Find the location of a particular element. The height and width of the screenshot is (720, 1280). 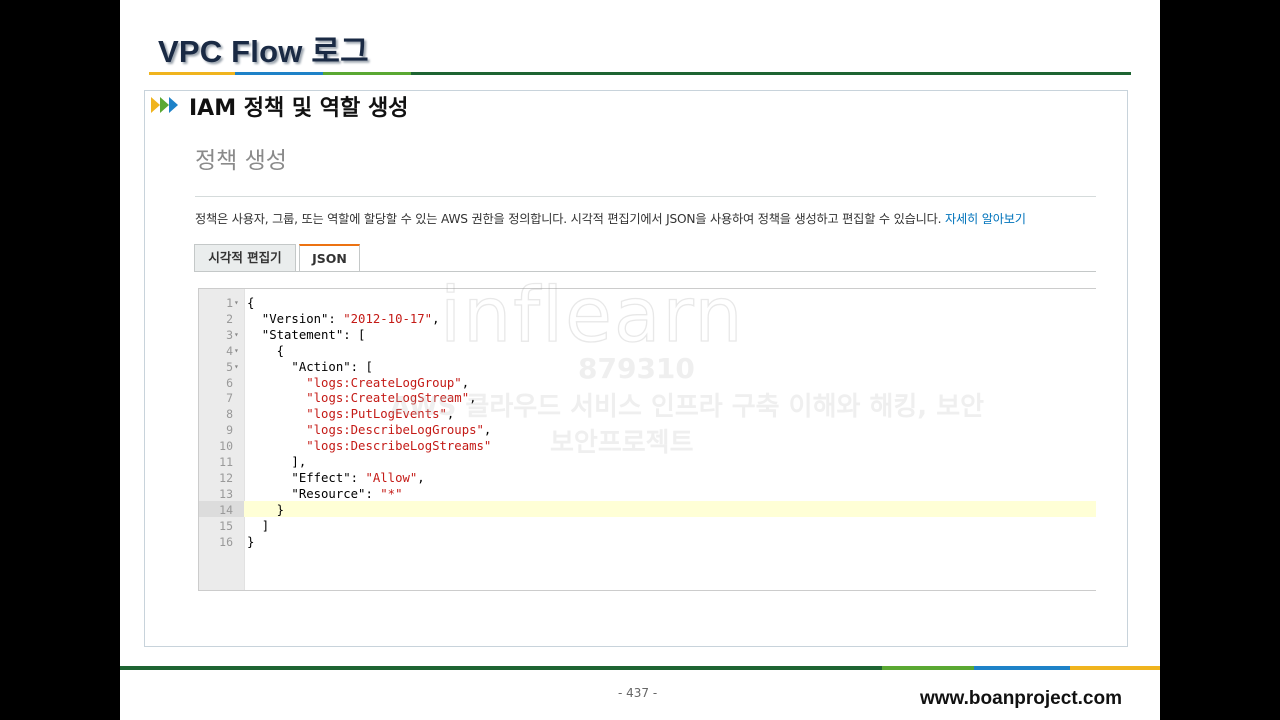

site-url: www.boanproject.com is located at coordinates (1021, 698).